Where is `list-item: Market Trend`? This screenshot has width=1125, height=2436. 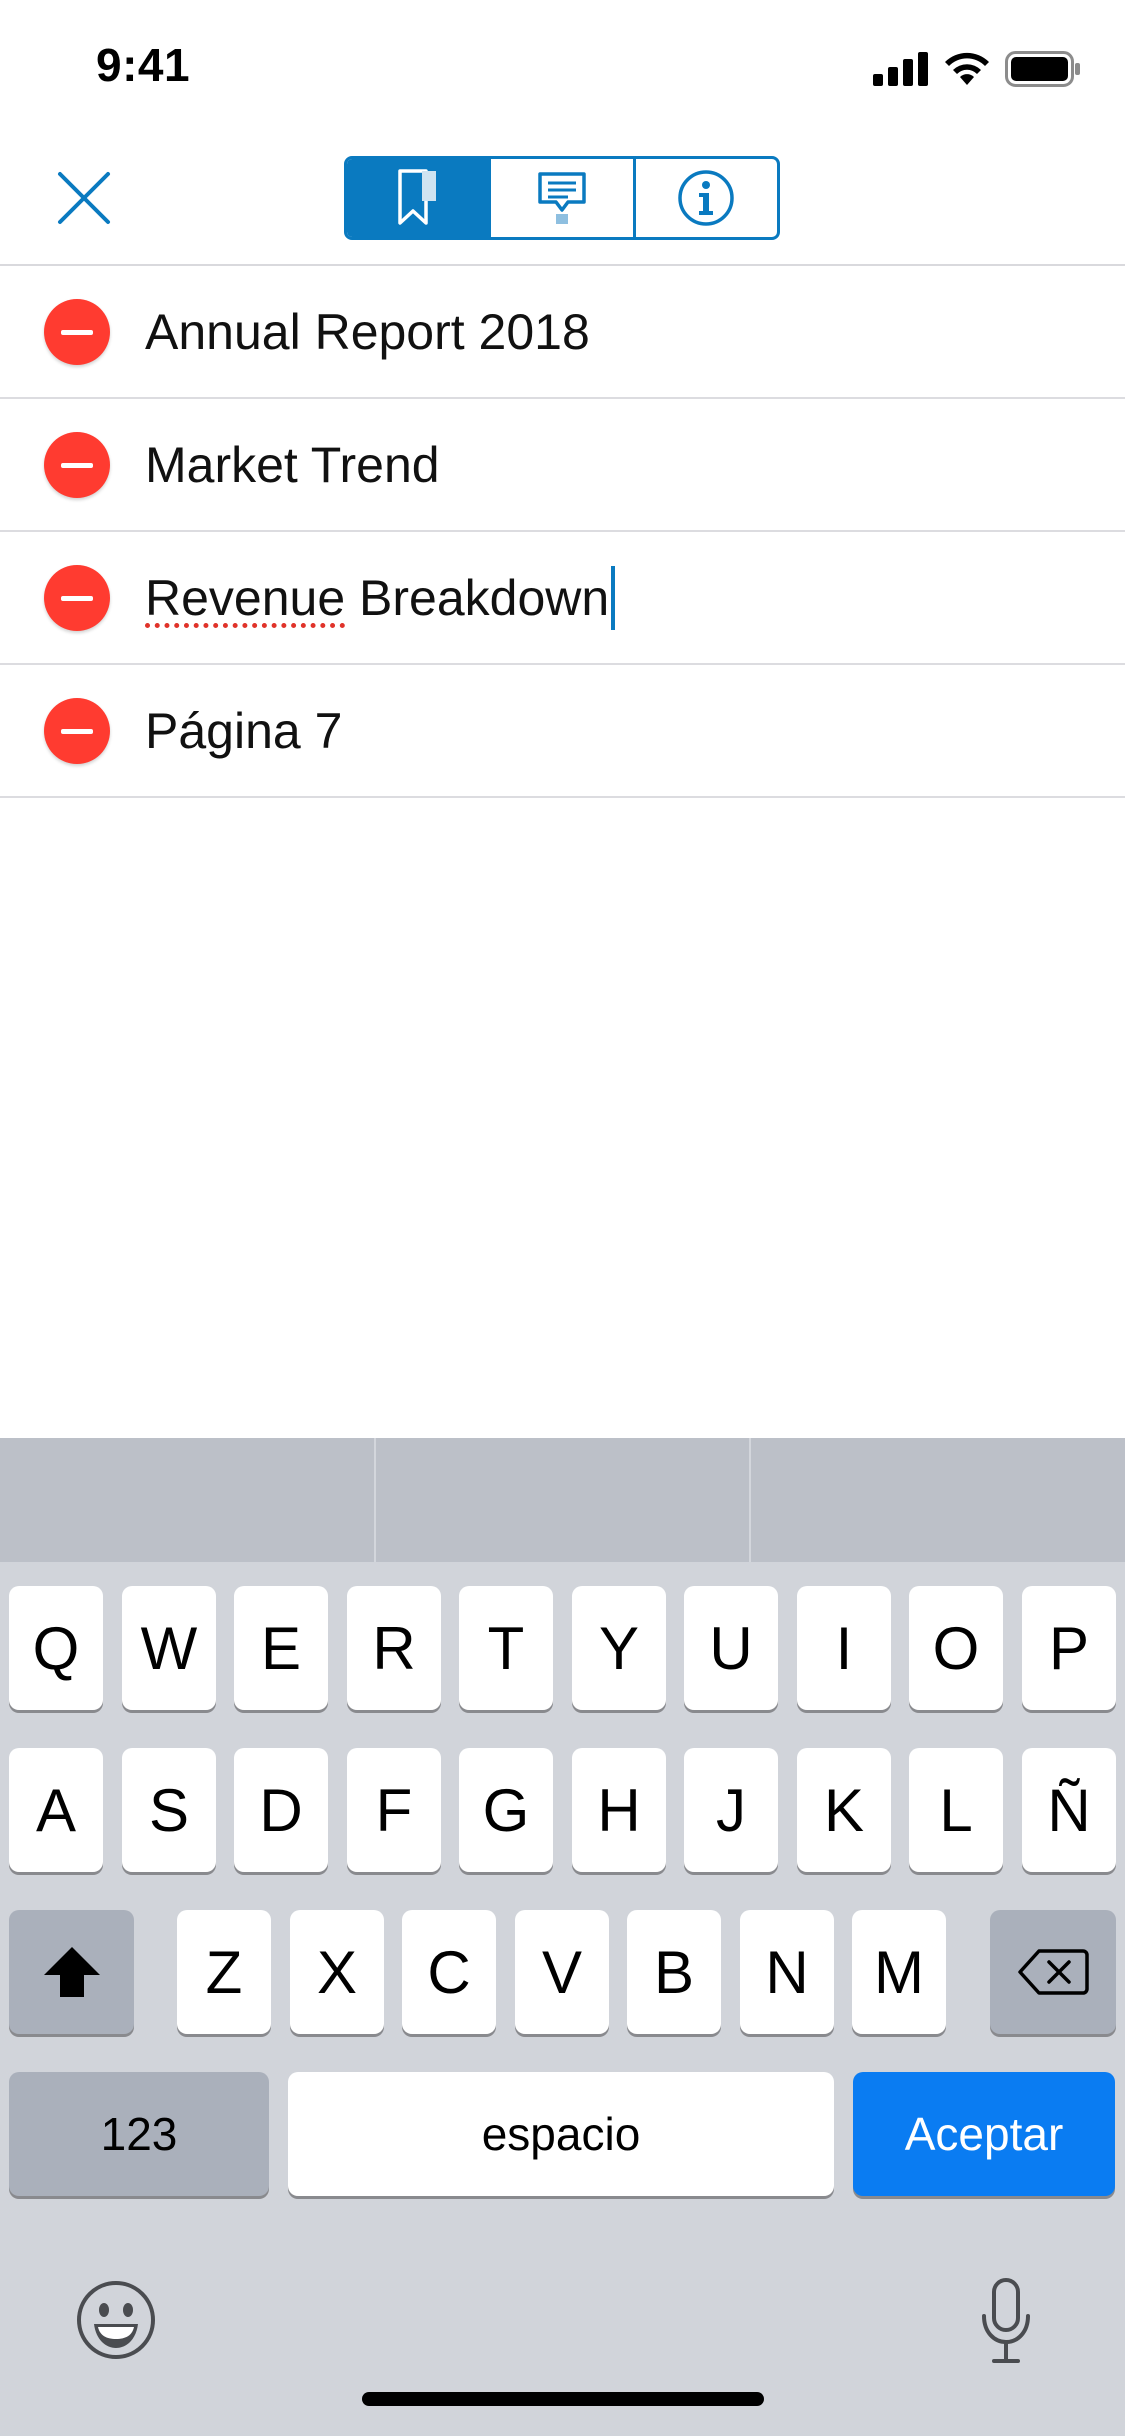 list-item: Market Trend is located at coordinates (562, 465).